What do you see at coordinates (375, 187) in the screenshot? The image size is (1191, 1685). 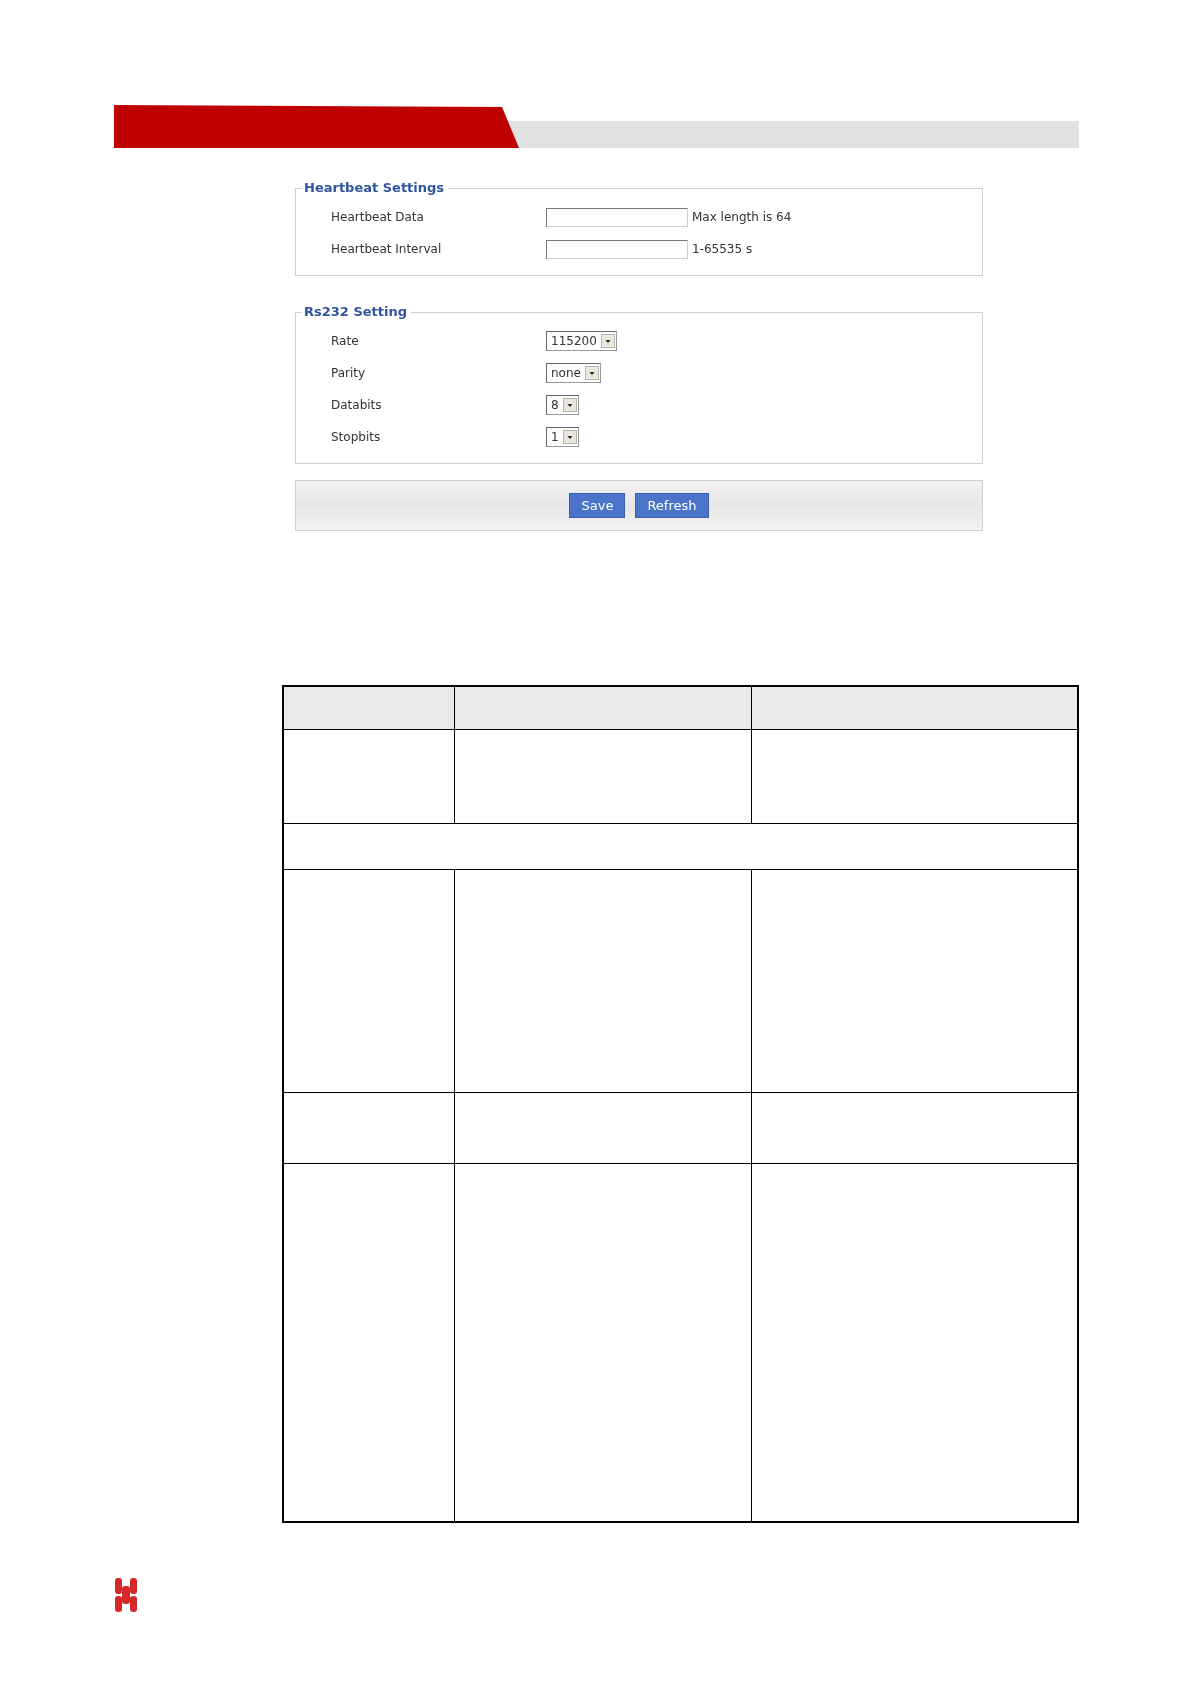 I see `panel-title: Heartbeat Settings` at bounding box center [375, 187].